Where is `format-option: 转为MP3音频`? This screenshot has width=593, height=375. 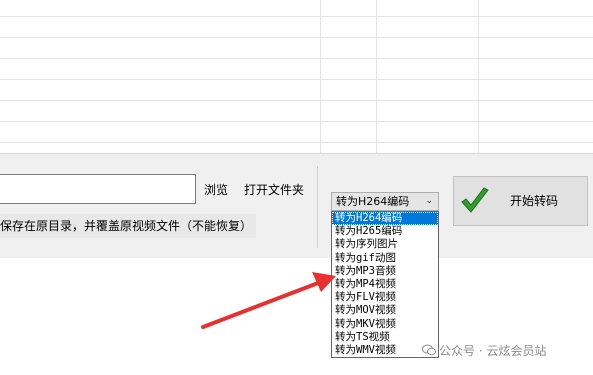 format-option: 转为MP3音频 is located at coordinates (385, 271).